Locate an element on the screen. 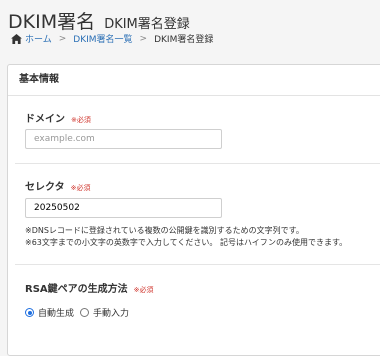 This screenshot has height=356, width=380. rsa-method-radio-group: 自動生成 手動入力 is located at coordinates (80, 312).